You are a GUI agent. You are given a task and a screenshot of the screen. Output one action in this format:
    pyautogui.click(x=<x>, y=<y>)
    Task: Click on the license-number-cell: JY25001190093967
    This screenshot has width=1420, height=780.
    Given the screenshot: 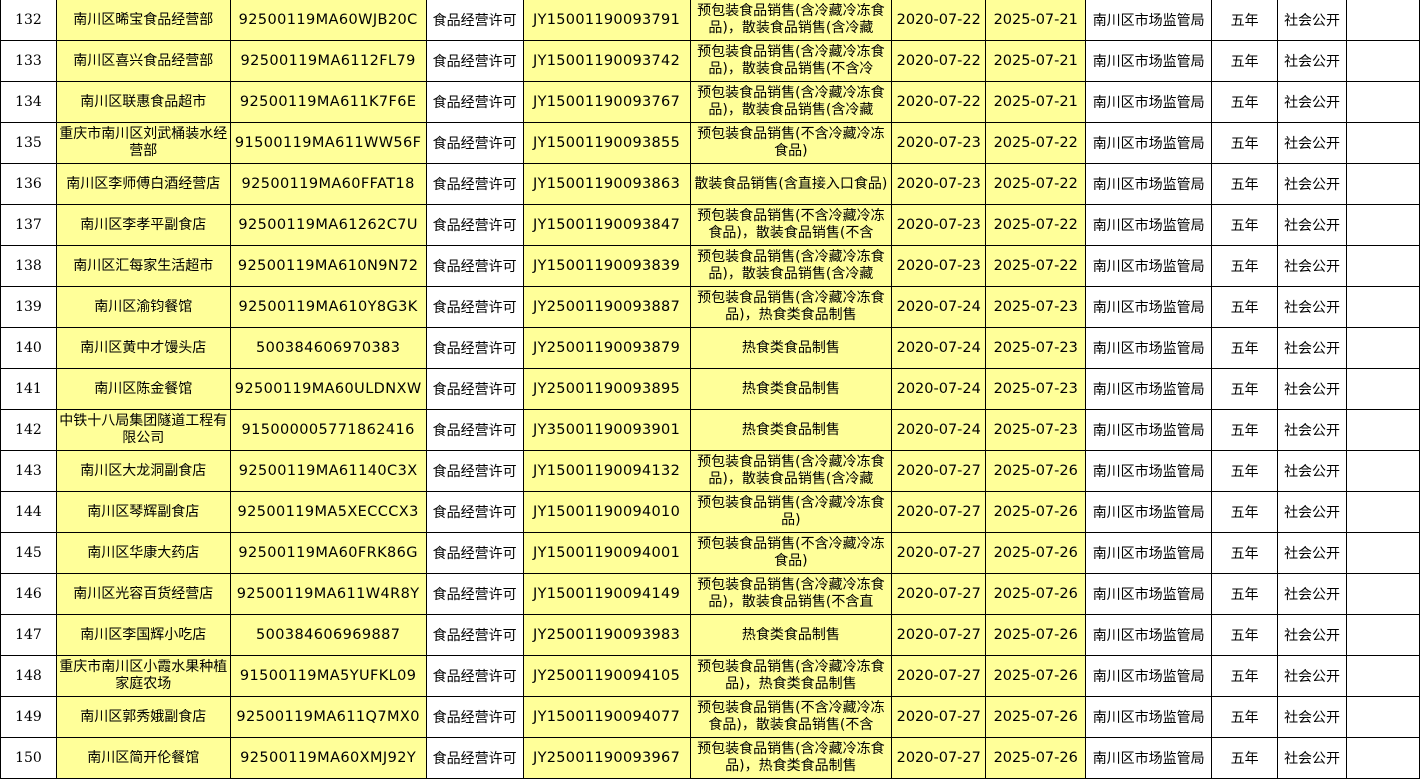 What is the action you would take?
    pyautogui.click(x=606, y=758)
    